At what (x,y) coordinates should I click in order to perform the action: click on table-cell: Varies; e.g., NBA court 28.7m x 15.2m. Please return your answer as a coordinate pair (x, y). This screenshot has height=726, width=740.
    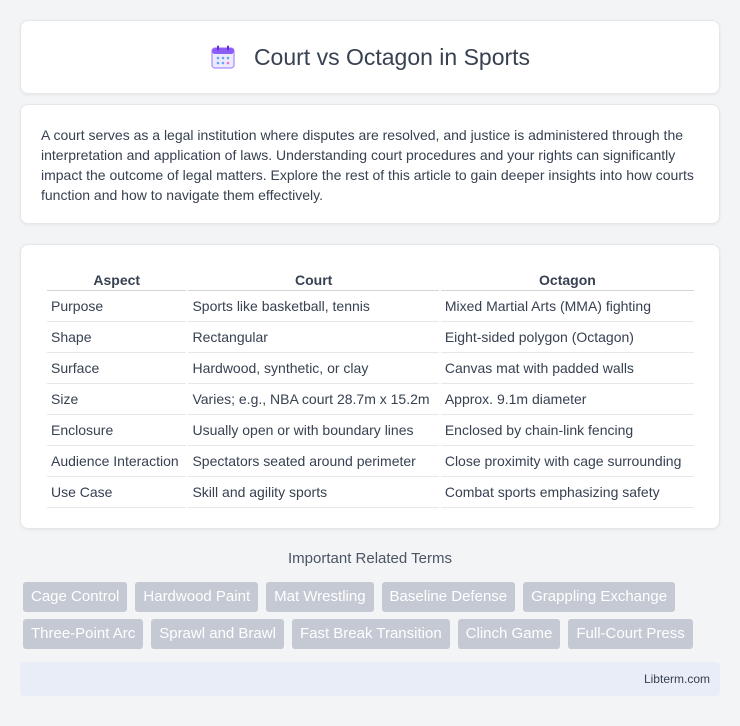
    Looking at the image, I should click on (313, 399).